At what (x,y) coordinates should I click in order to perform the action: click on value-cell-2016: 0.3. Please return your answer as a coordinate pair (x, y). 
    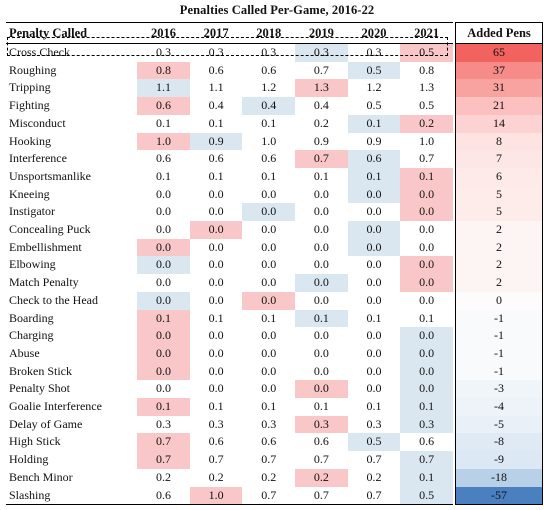
    Looking at the image, I should click on (163, 52).